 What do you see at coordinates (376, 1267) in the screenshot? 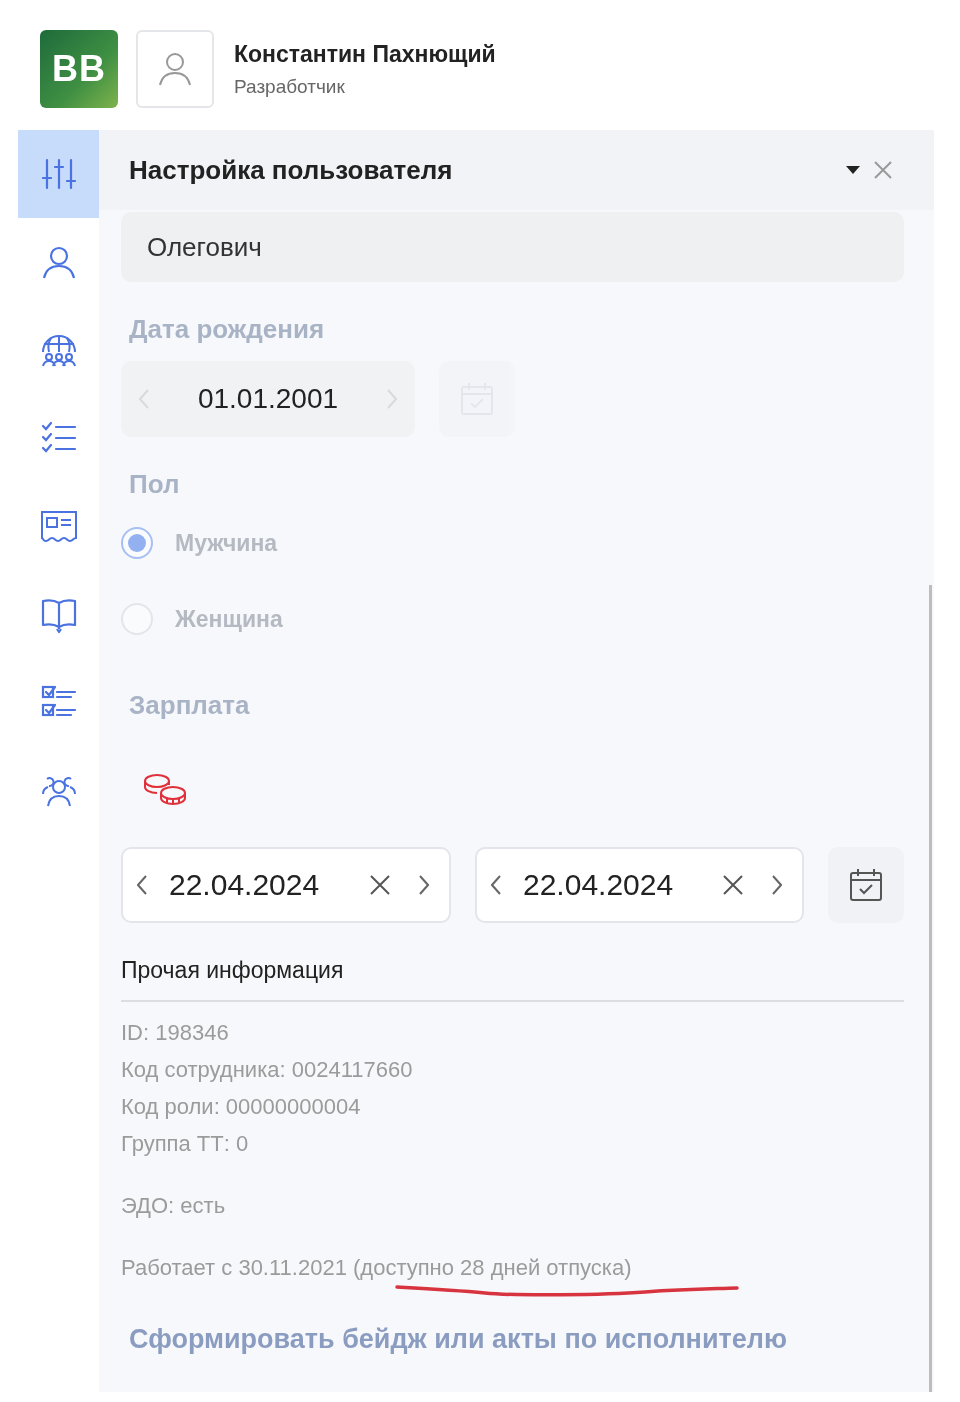
I see `info-line: Работает с 30.11.2021 (доступно 28 дней отпуска)` at bounding box center [376, 1267].